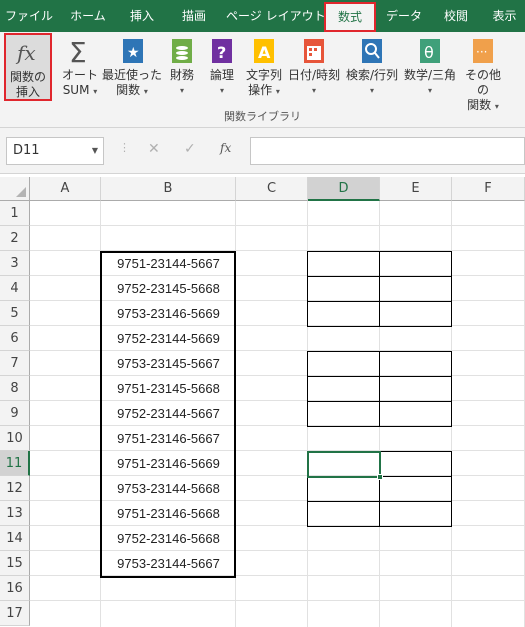 This screenshot has height=627, width=525. I want to click on column-header-e: E, so click(416, 189).